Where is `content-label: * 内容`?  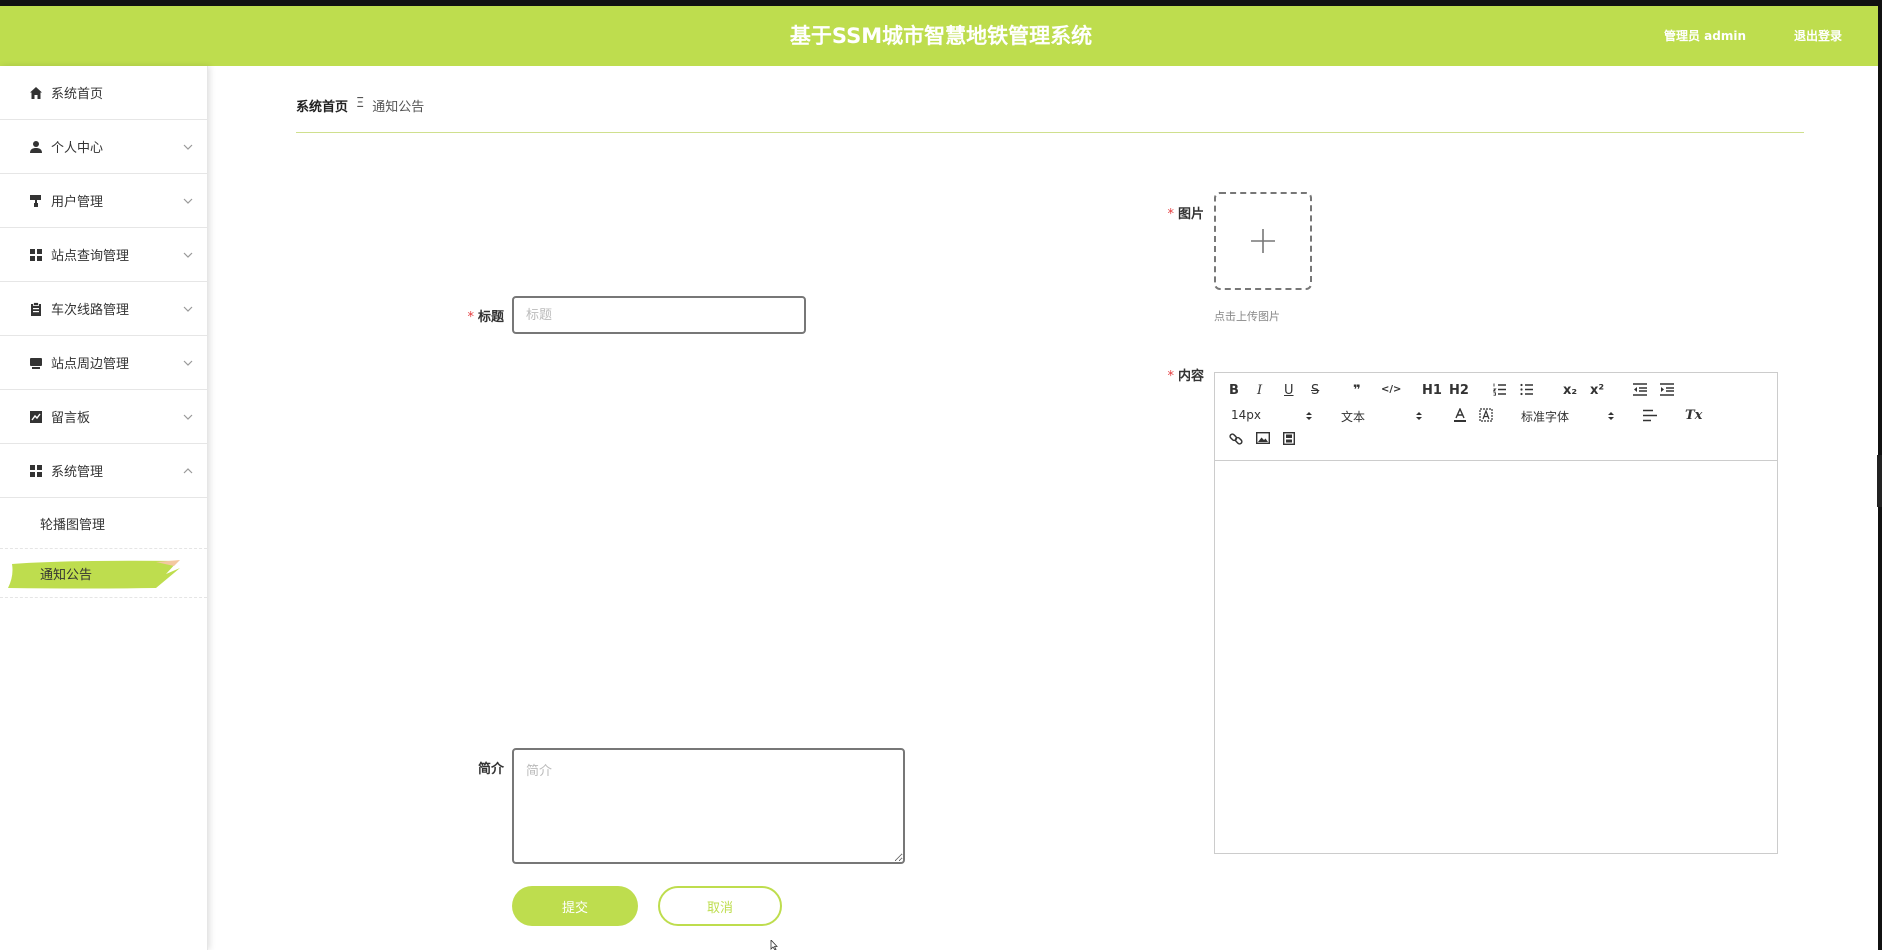
content-label: * 内容 is located at coordinates (1177, 374).